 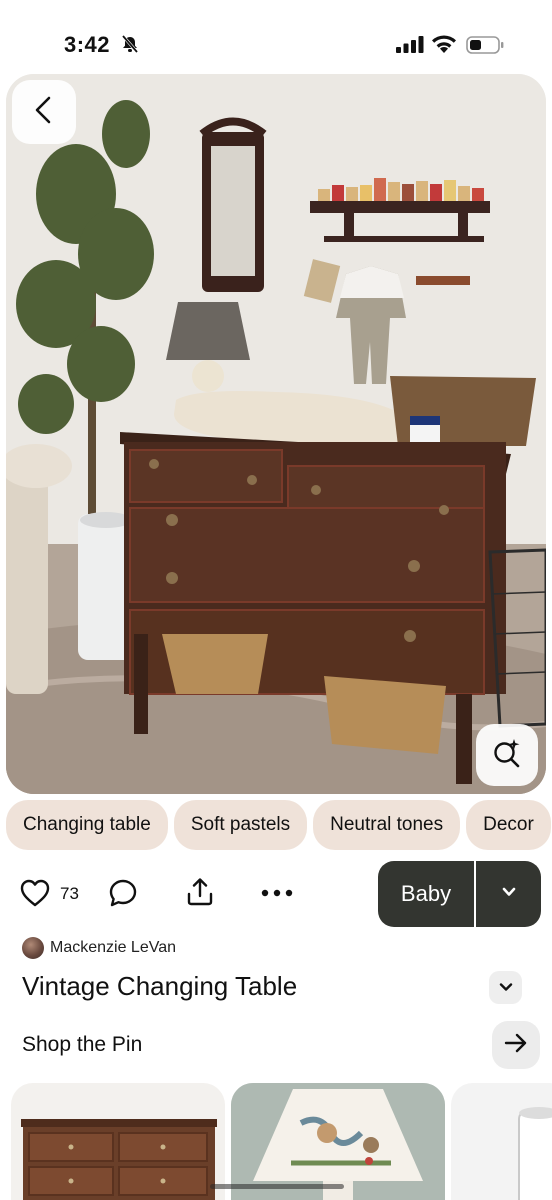 I want to click on shop-the-pin-heading: Shop the Pin, so click(x=82, y=1044).